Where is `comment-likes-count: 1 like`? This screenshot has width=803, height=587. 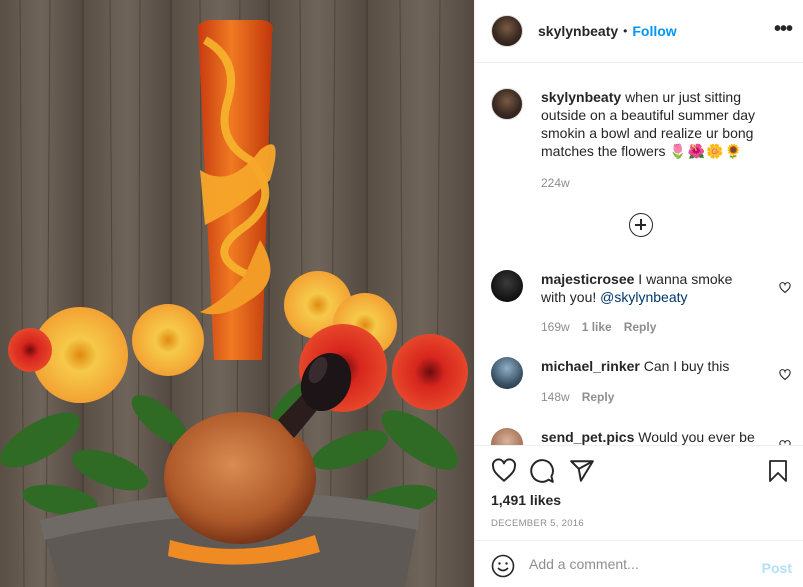
comment-likes-count: 1 like is located at coordinates (597, 327).